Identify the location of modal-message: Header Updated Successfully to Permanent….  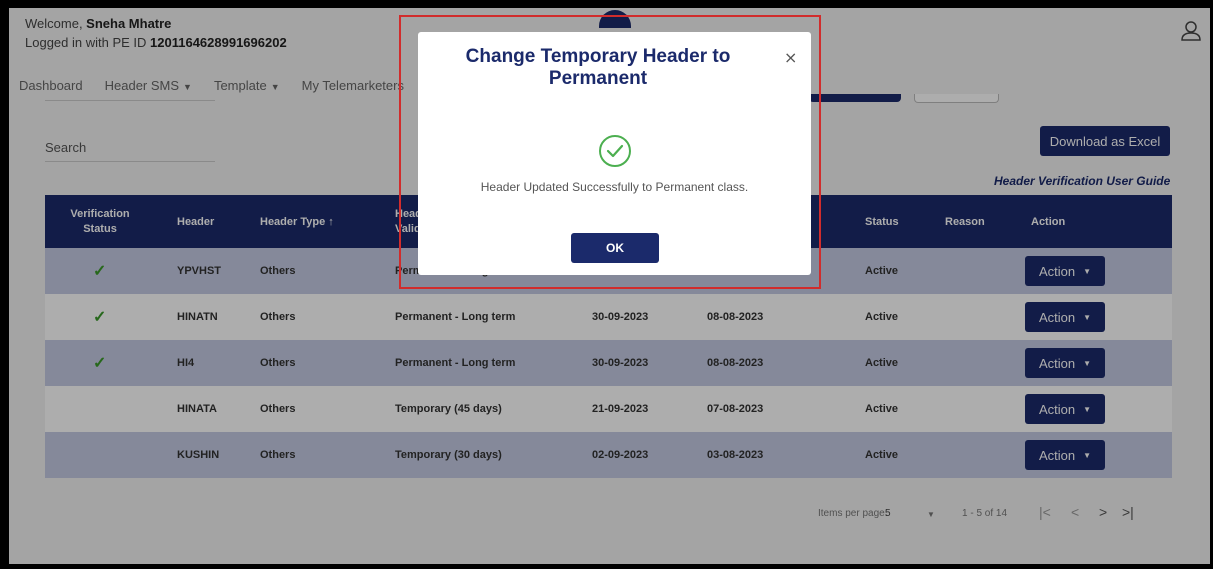
(614, 187).